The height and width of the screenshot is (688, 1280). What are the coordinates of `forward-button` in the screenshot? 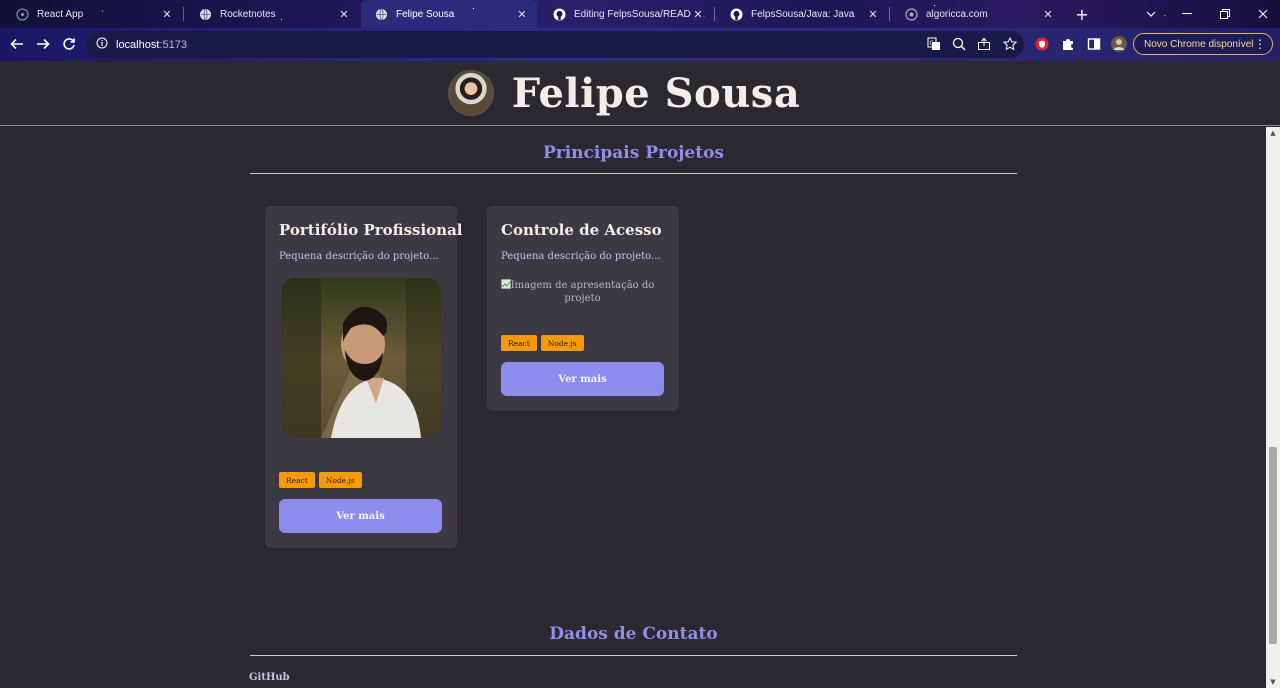 It's located at (43, 44).